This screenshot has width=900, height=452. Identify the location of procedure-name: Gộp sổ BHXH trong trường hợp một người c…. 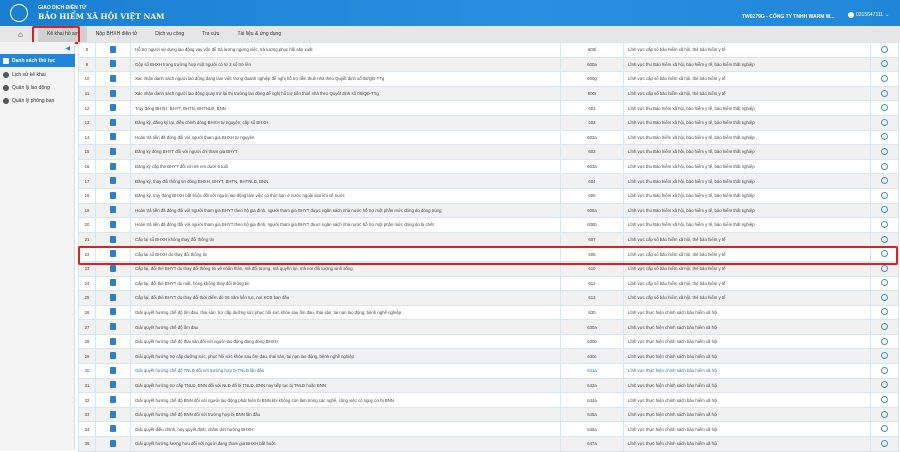
(345, 64).